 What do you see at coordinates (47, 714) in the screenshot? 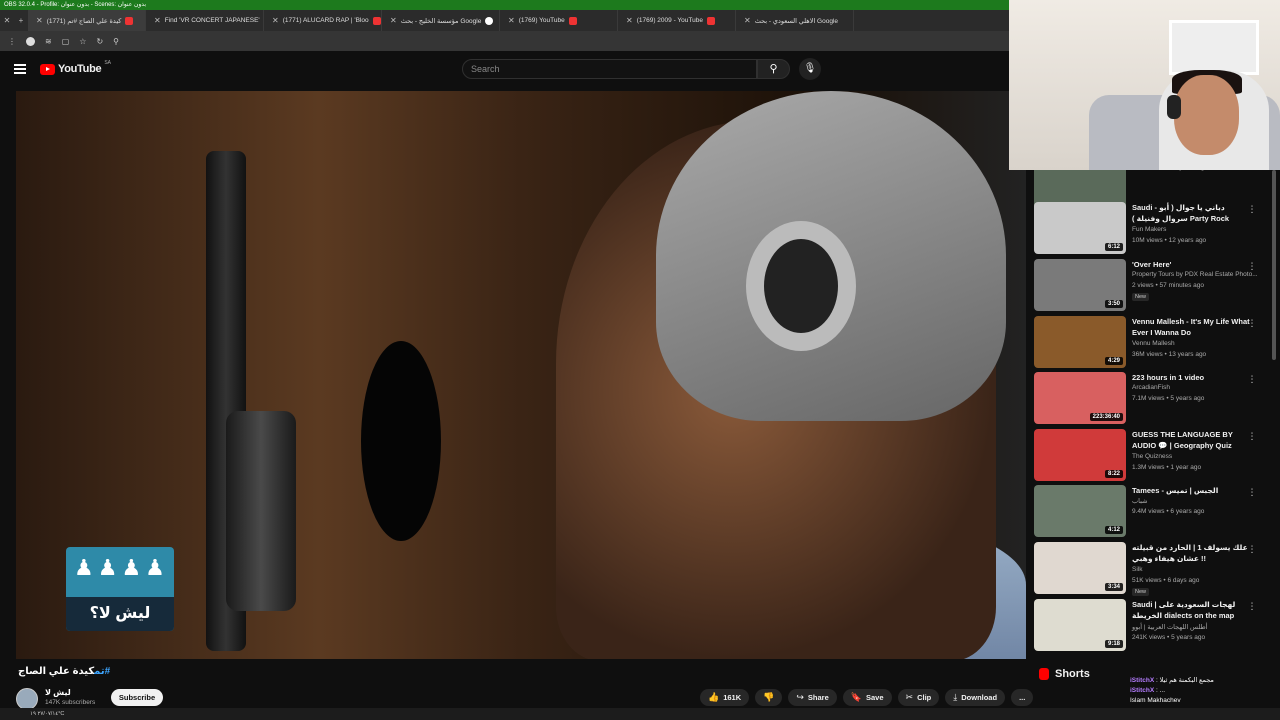
I see `taskbar-text: ٢٧/٠٧/١٤ ١٩°C` at bounding box center [47, 714].